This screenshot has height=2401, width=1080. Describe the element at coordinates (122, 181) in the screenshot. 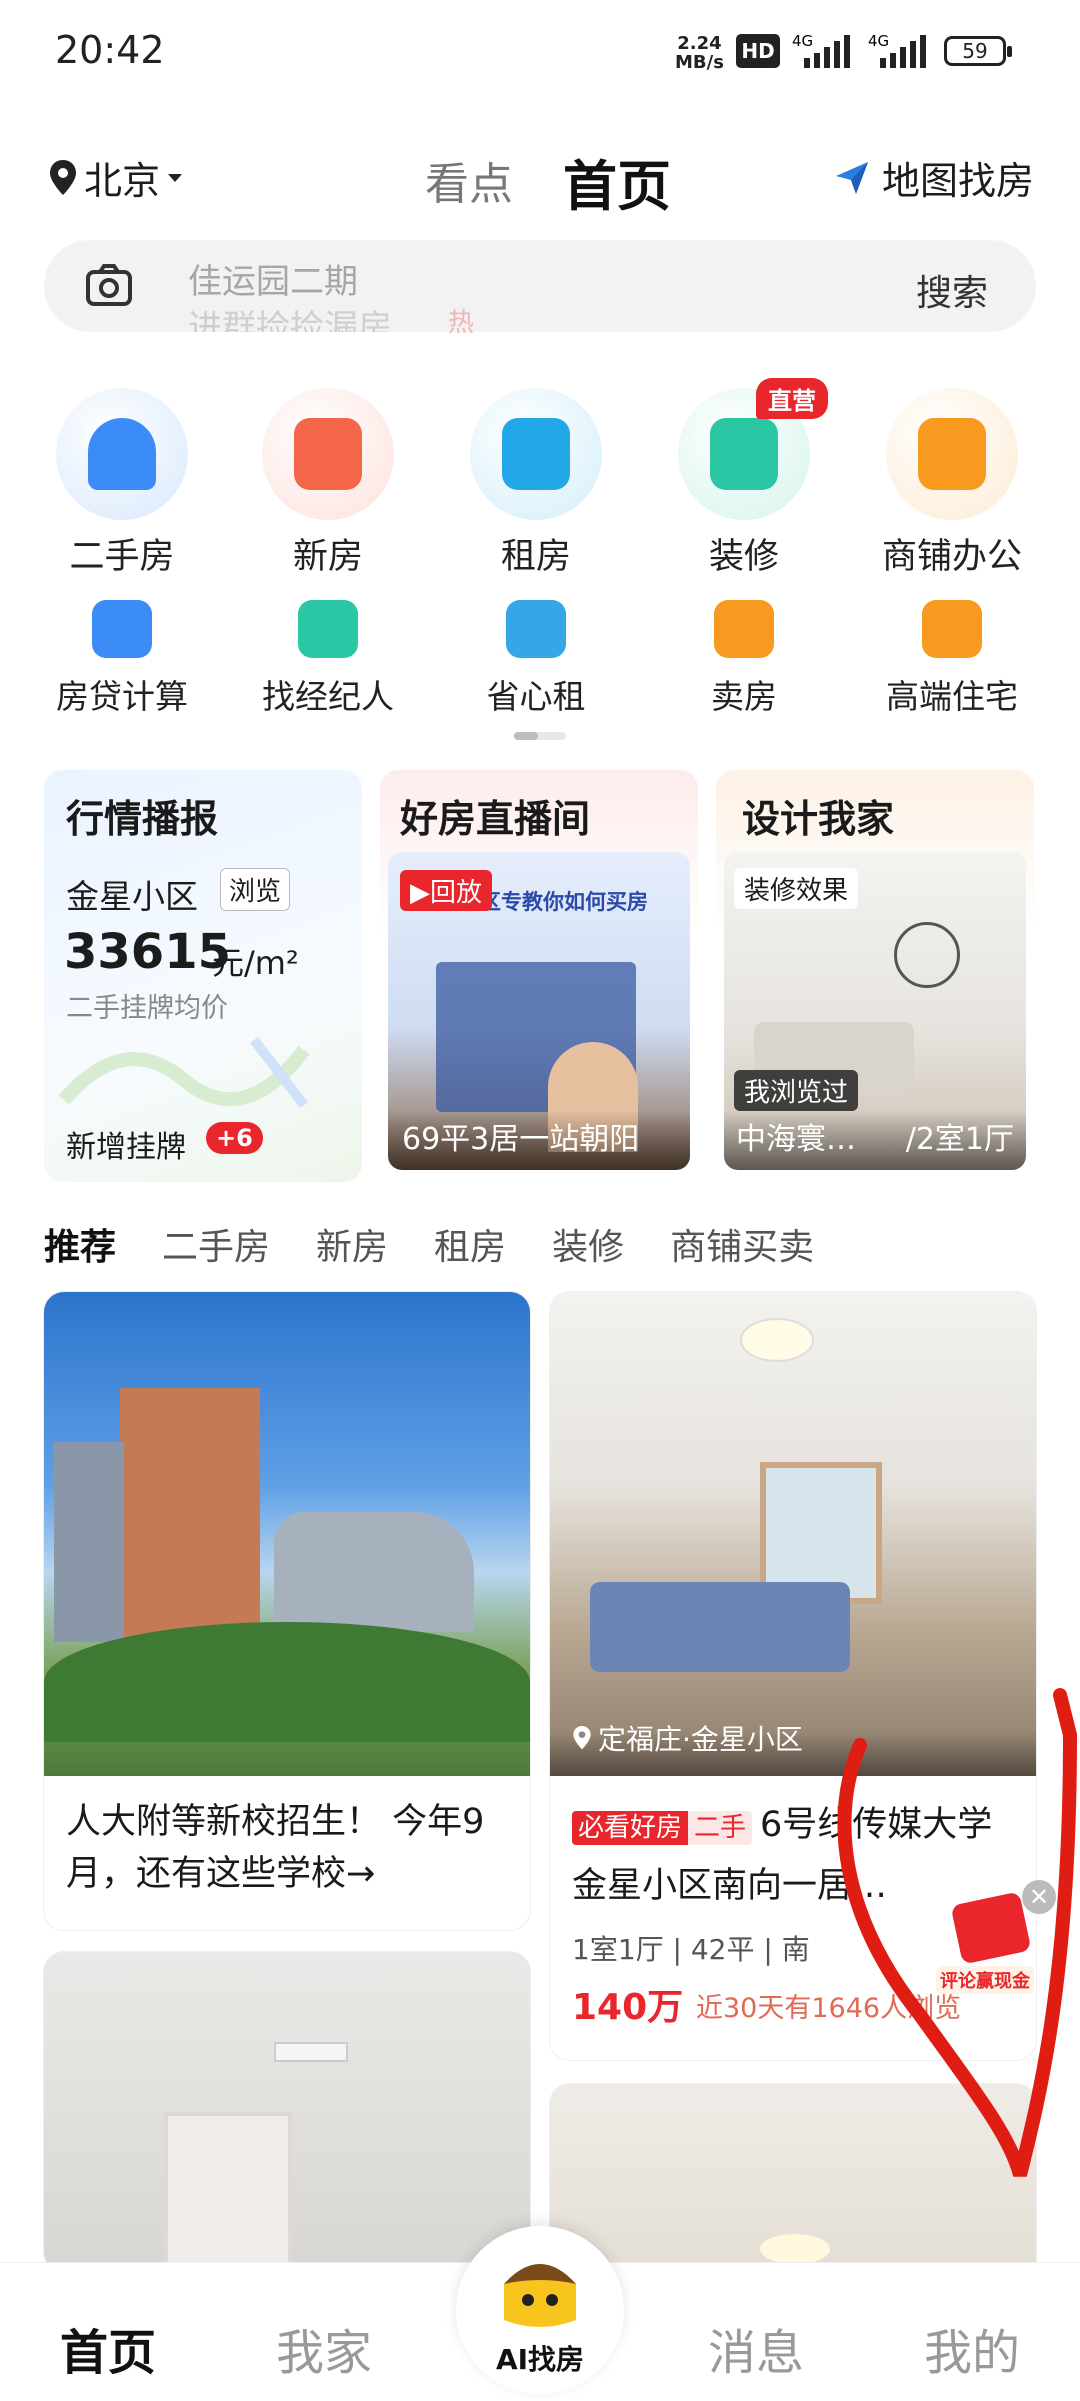

I see `location-label: 北京` at that location.